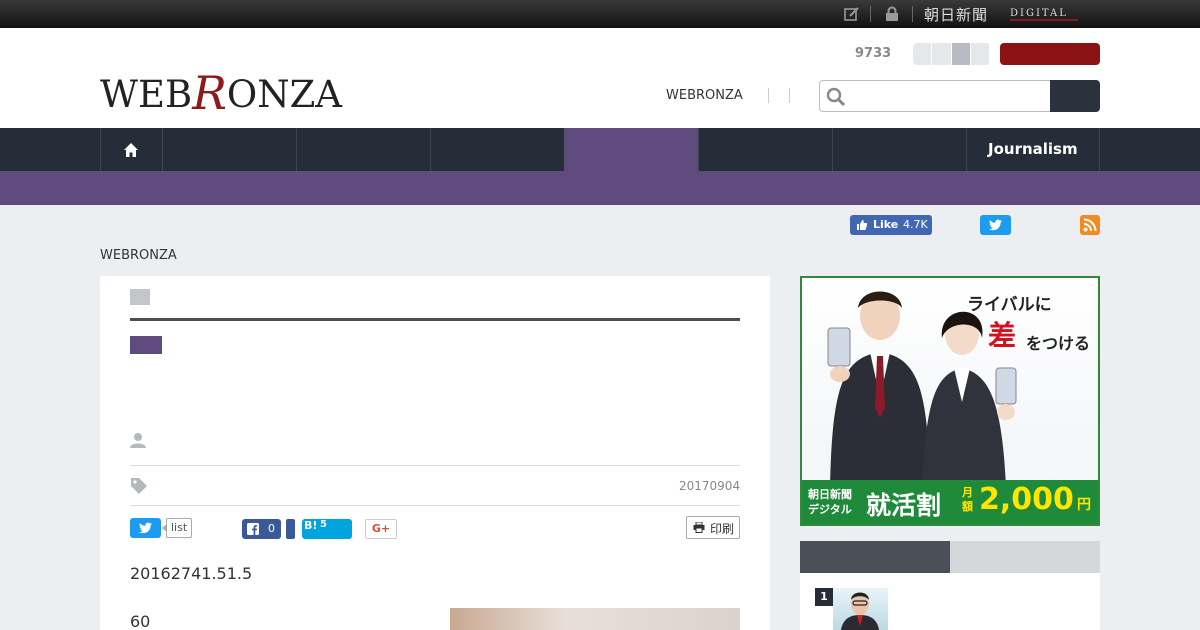  Describe the element at coordinates (138, 255) in the screenshot. I see `breadcrumb: WEBRONZA` at that location.